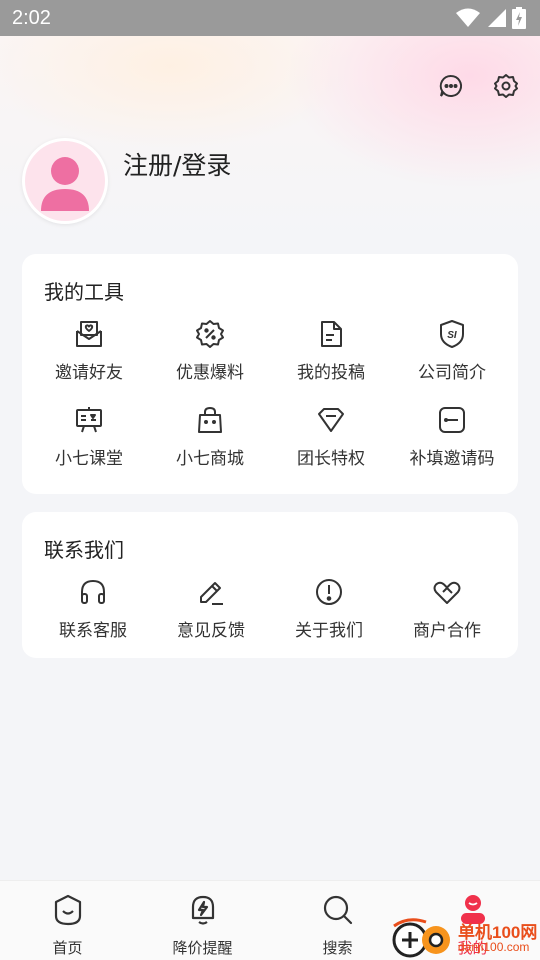 Image resolution: width=540 pixels, height=960 pixels. I want to click on tool-xiaoqi-mall: 小七商城, so click(210, 436).